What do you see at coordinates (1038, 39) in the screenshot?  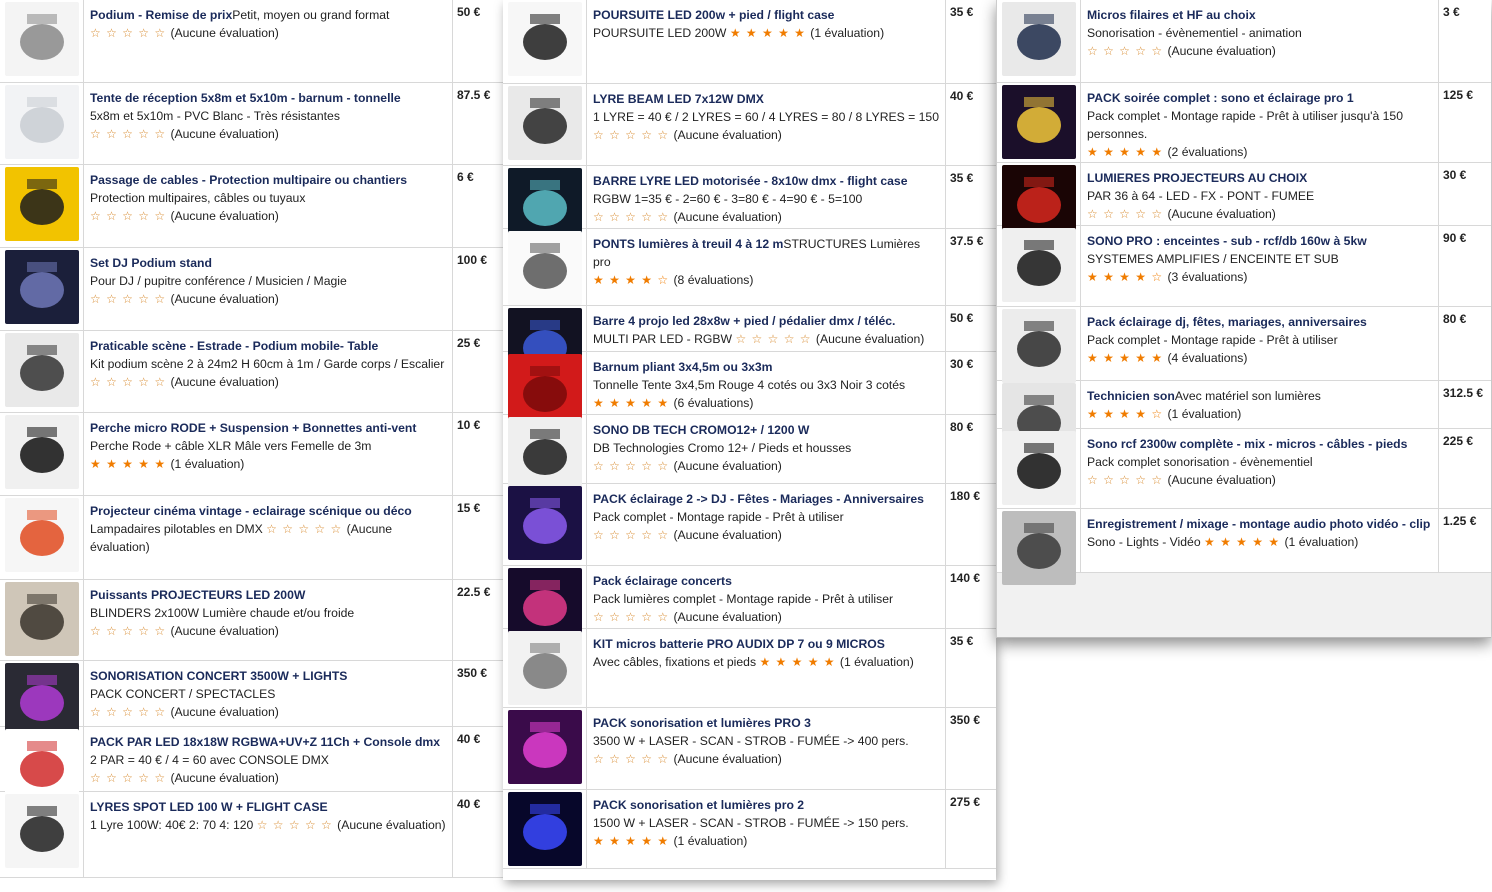 I see `microphone-thumbnail` at bounding box center [1038, 39].